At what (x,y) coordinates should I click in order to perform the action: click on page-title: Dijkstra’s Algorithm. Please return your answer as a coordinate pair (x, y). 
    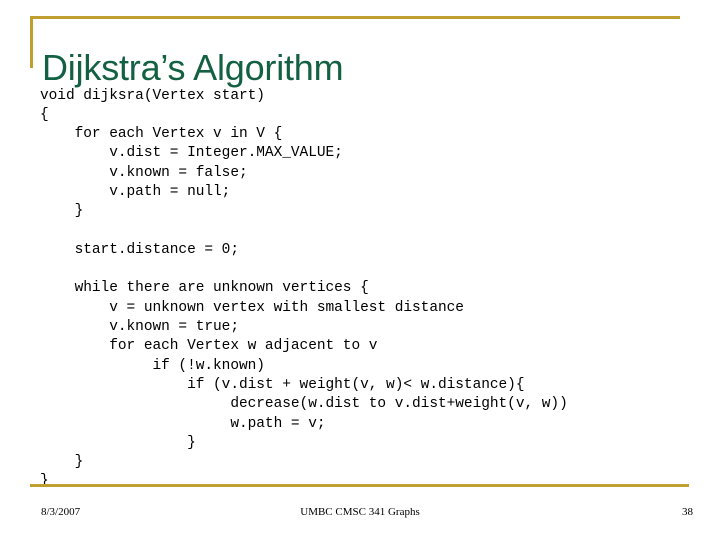
    Looking at the image, I should click on (193, 68).